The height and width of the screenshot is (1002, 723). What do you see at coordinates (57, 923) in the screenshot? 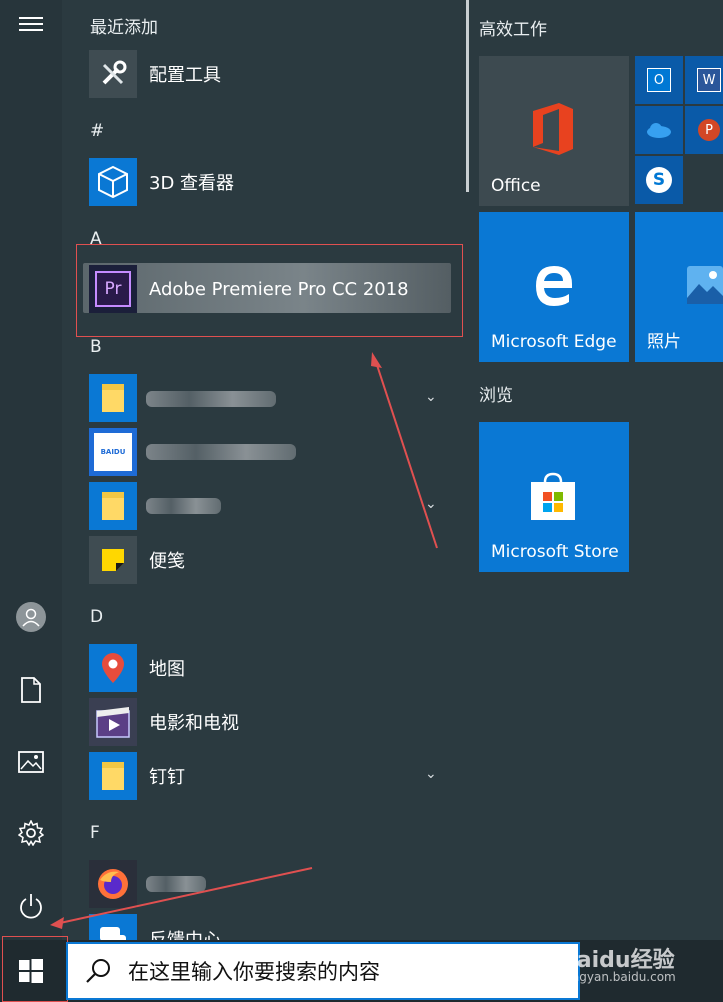
I see `annotation-arrowhead-start` at bounding box center [57, 923].